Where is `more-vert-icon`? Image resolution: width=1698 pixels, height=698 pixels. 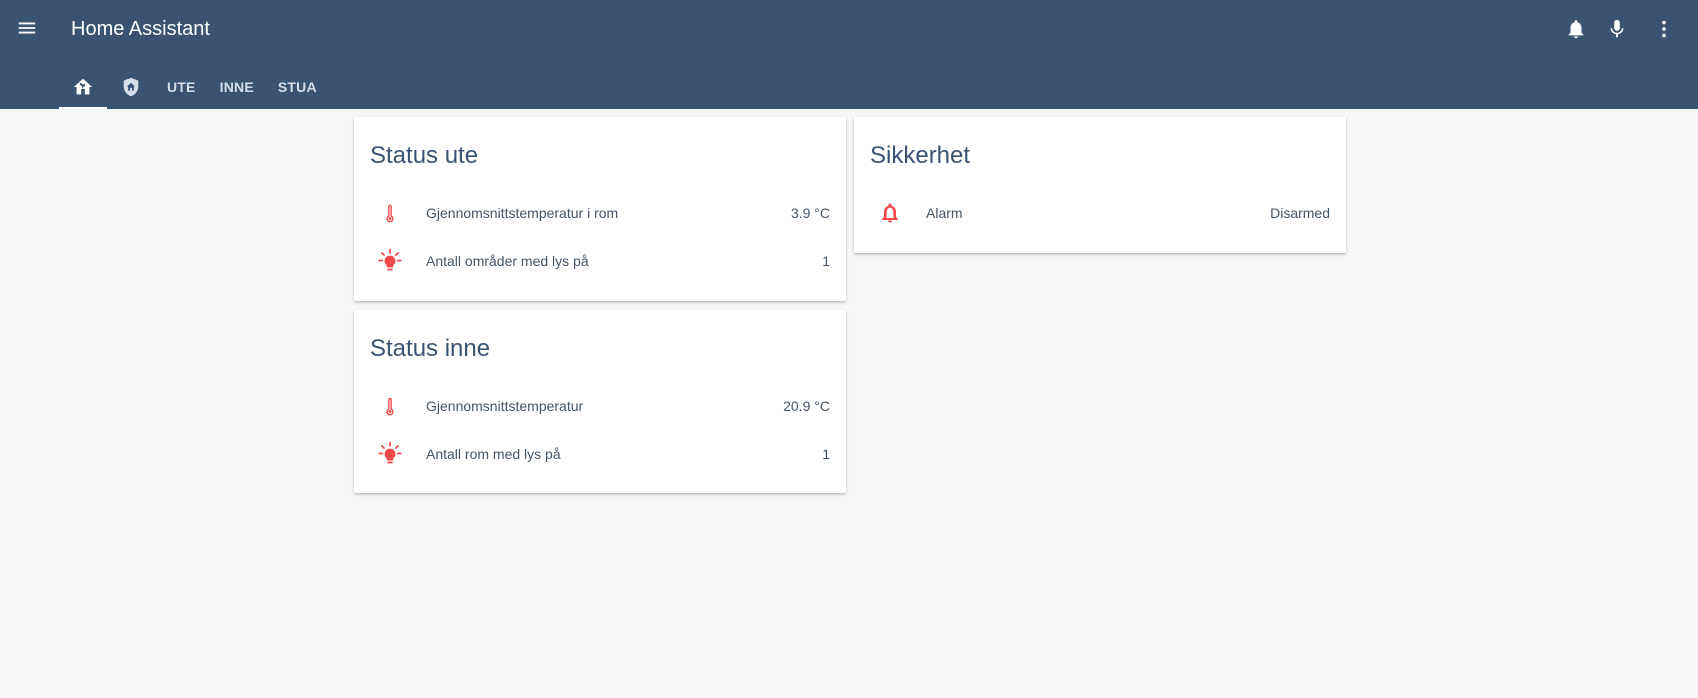
more-vert-icon is located at coordinates (1664, 29).